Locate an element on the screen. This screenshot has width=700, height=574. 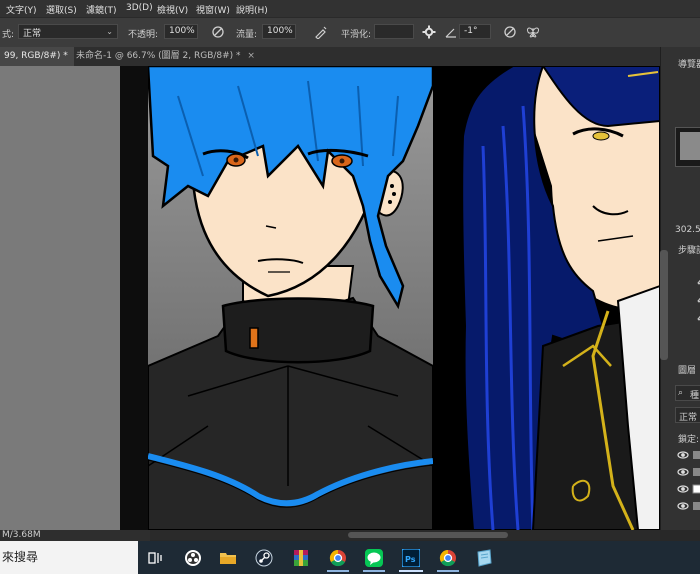
tab-document-2: 未命名-1 @ 66.7% (圖層 2, RGB/8#) * × is located at coordinates (163, 56).